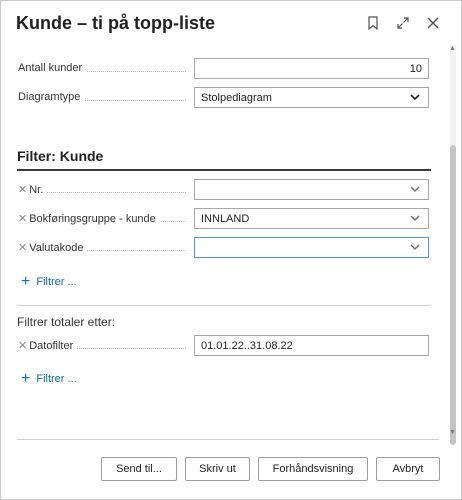  I want to click on valutakode-filter-input, so click(311, 247).